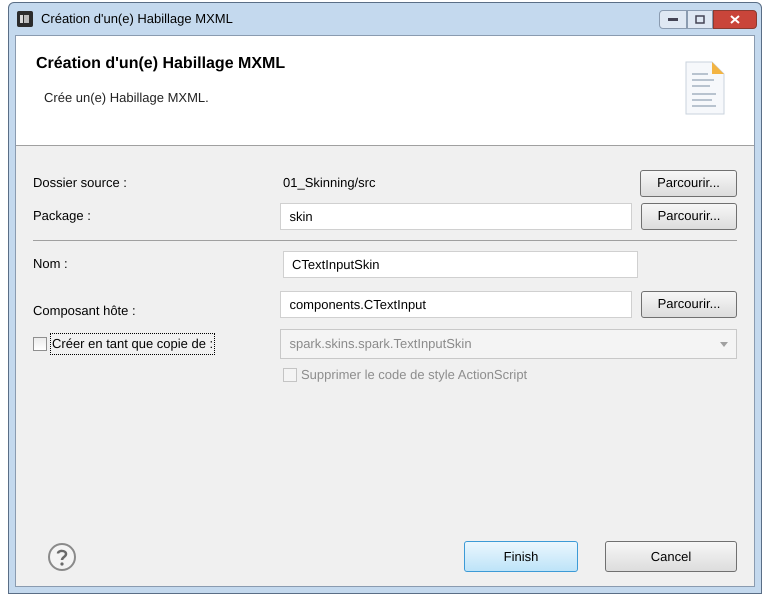  I want to click on maximize-icon, so click(700, 19).